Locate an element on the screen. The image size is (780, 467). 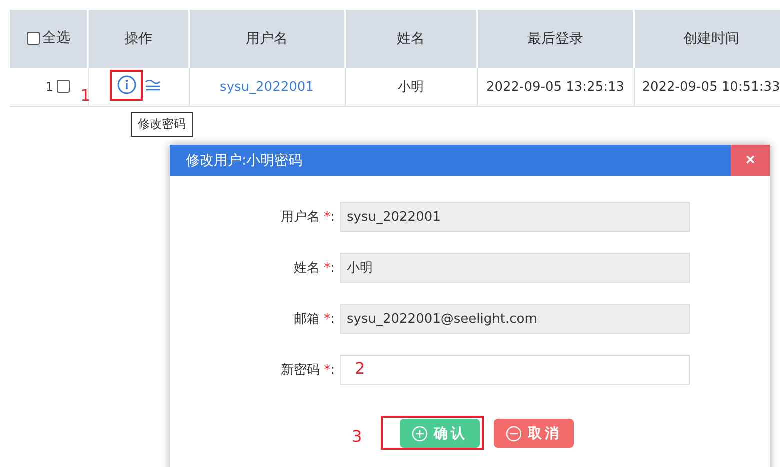
annotation-number: 2 is located at coordinates (360, 369).